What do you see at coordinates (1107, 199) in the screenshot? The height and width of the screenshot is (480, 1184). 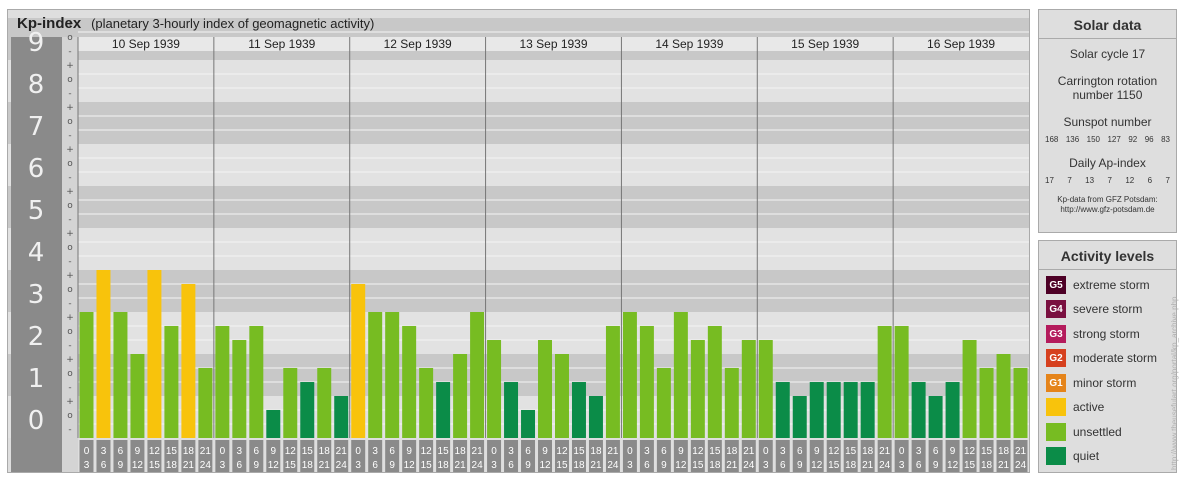 I see `credit-line-1: Kp-data from GFZ Potsdam:` at bounding box center [1107, 199].